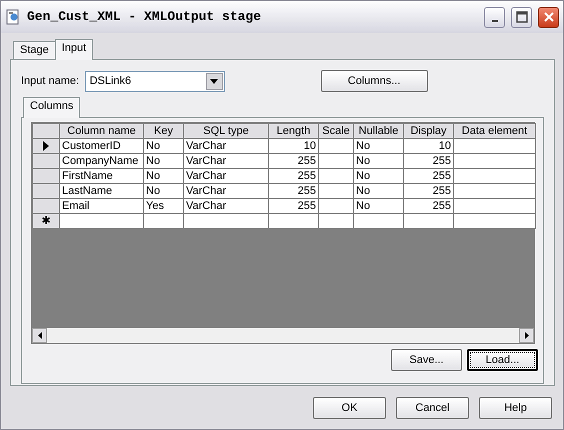 This screenshot has width=564, height=430. What do you see at coordinates (154, 81) in the screenshot?
I see `input-name-dropdown: DSLink6` at bounding box center [154, 81].